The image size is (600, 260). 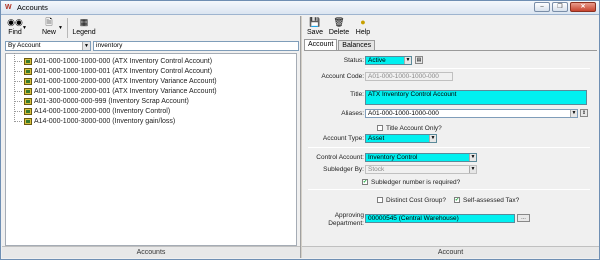 I want to click on filter-row: By Account ▼ inventory, so click(x=152, y=46).